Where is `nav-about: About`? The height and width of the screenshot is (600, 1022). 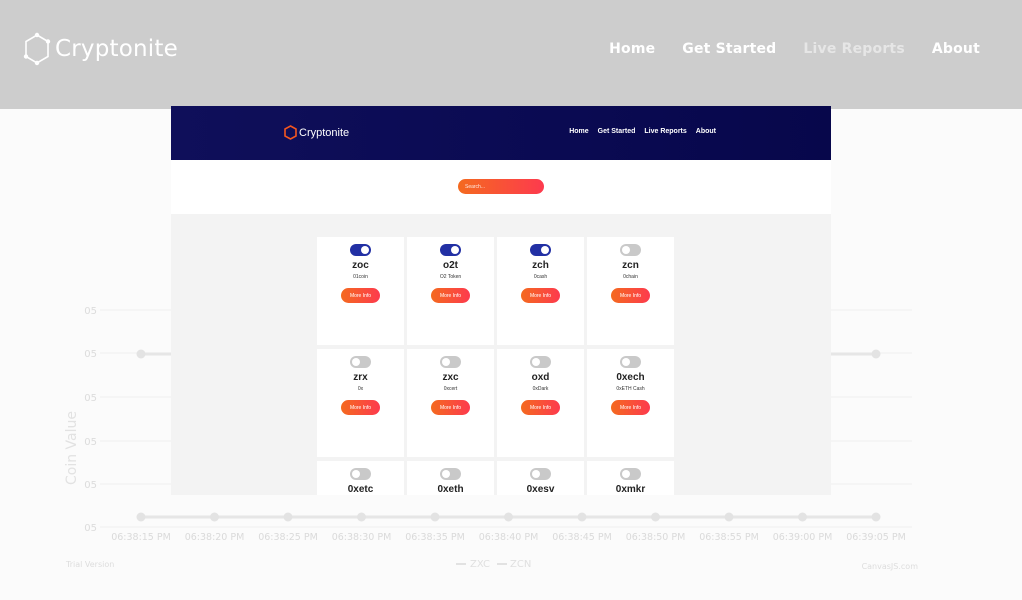 nav-about: About is located at coordinates (956, 49).